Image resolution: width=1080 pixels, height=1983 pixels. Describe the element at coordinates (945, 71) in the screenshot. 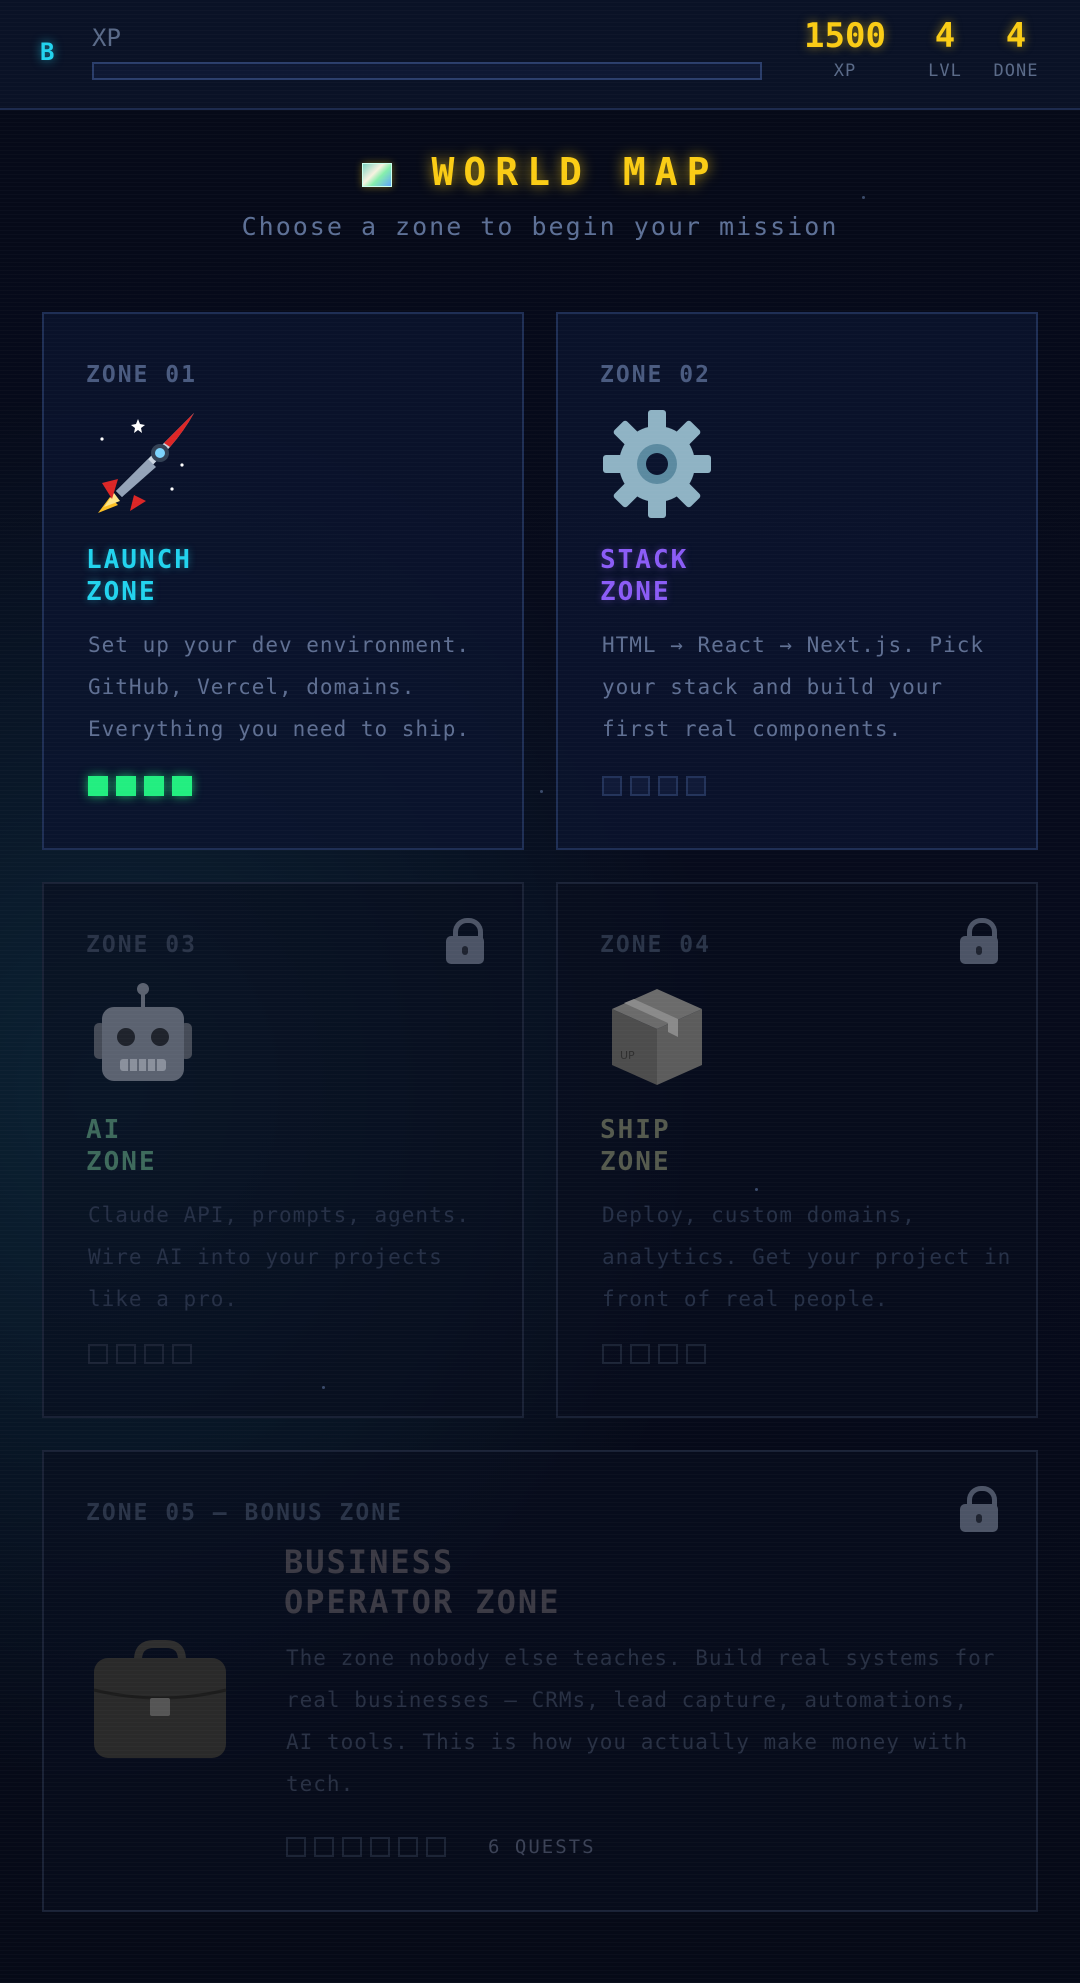

I see `stat-level-label: LVL` at that location.